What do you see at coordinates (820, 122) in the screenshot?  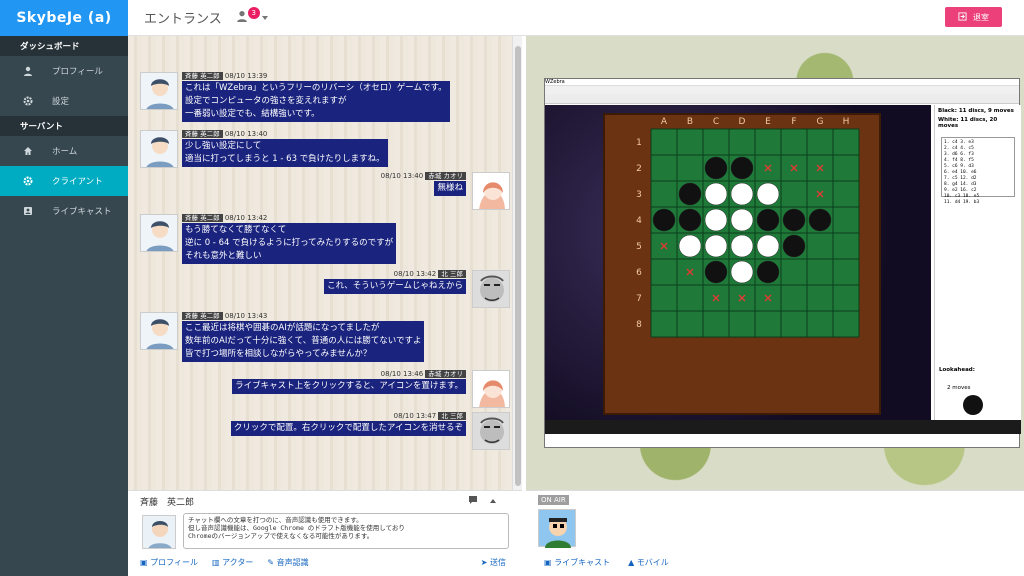 I see `column-label: G` at bounding box center [820, 122].